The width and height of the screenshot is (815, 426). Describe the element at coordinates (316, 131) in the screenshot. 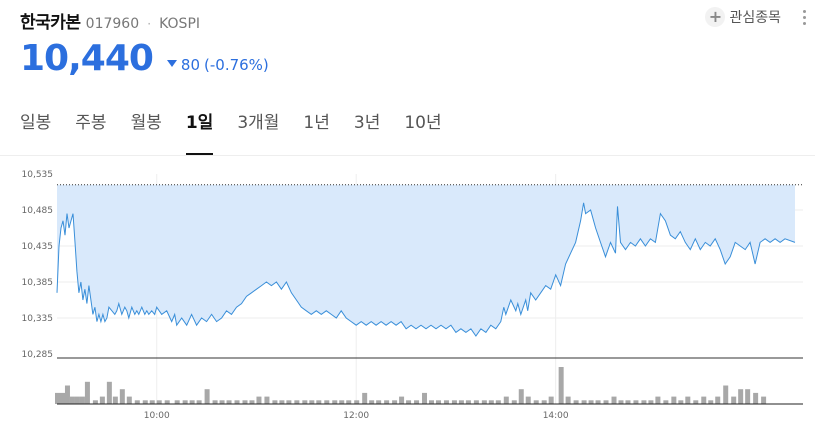

I see `tab-5: 1년` at that location.